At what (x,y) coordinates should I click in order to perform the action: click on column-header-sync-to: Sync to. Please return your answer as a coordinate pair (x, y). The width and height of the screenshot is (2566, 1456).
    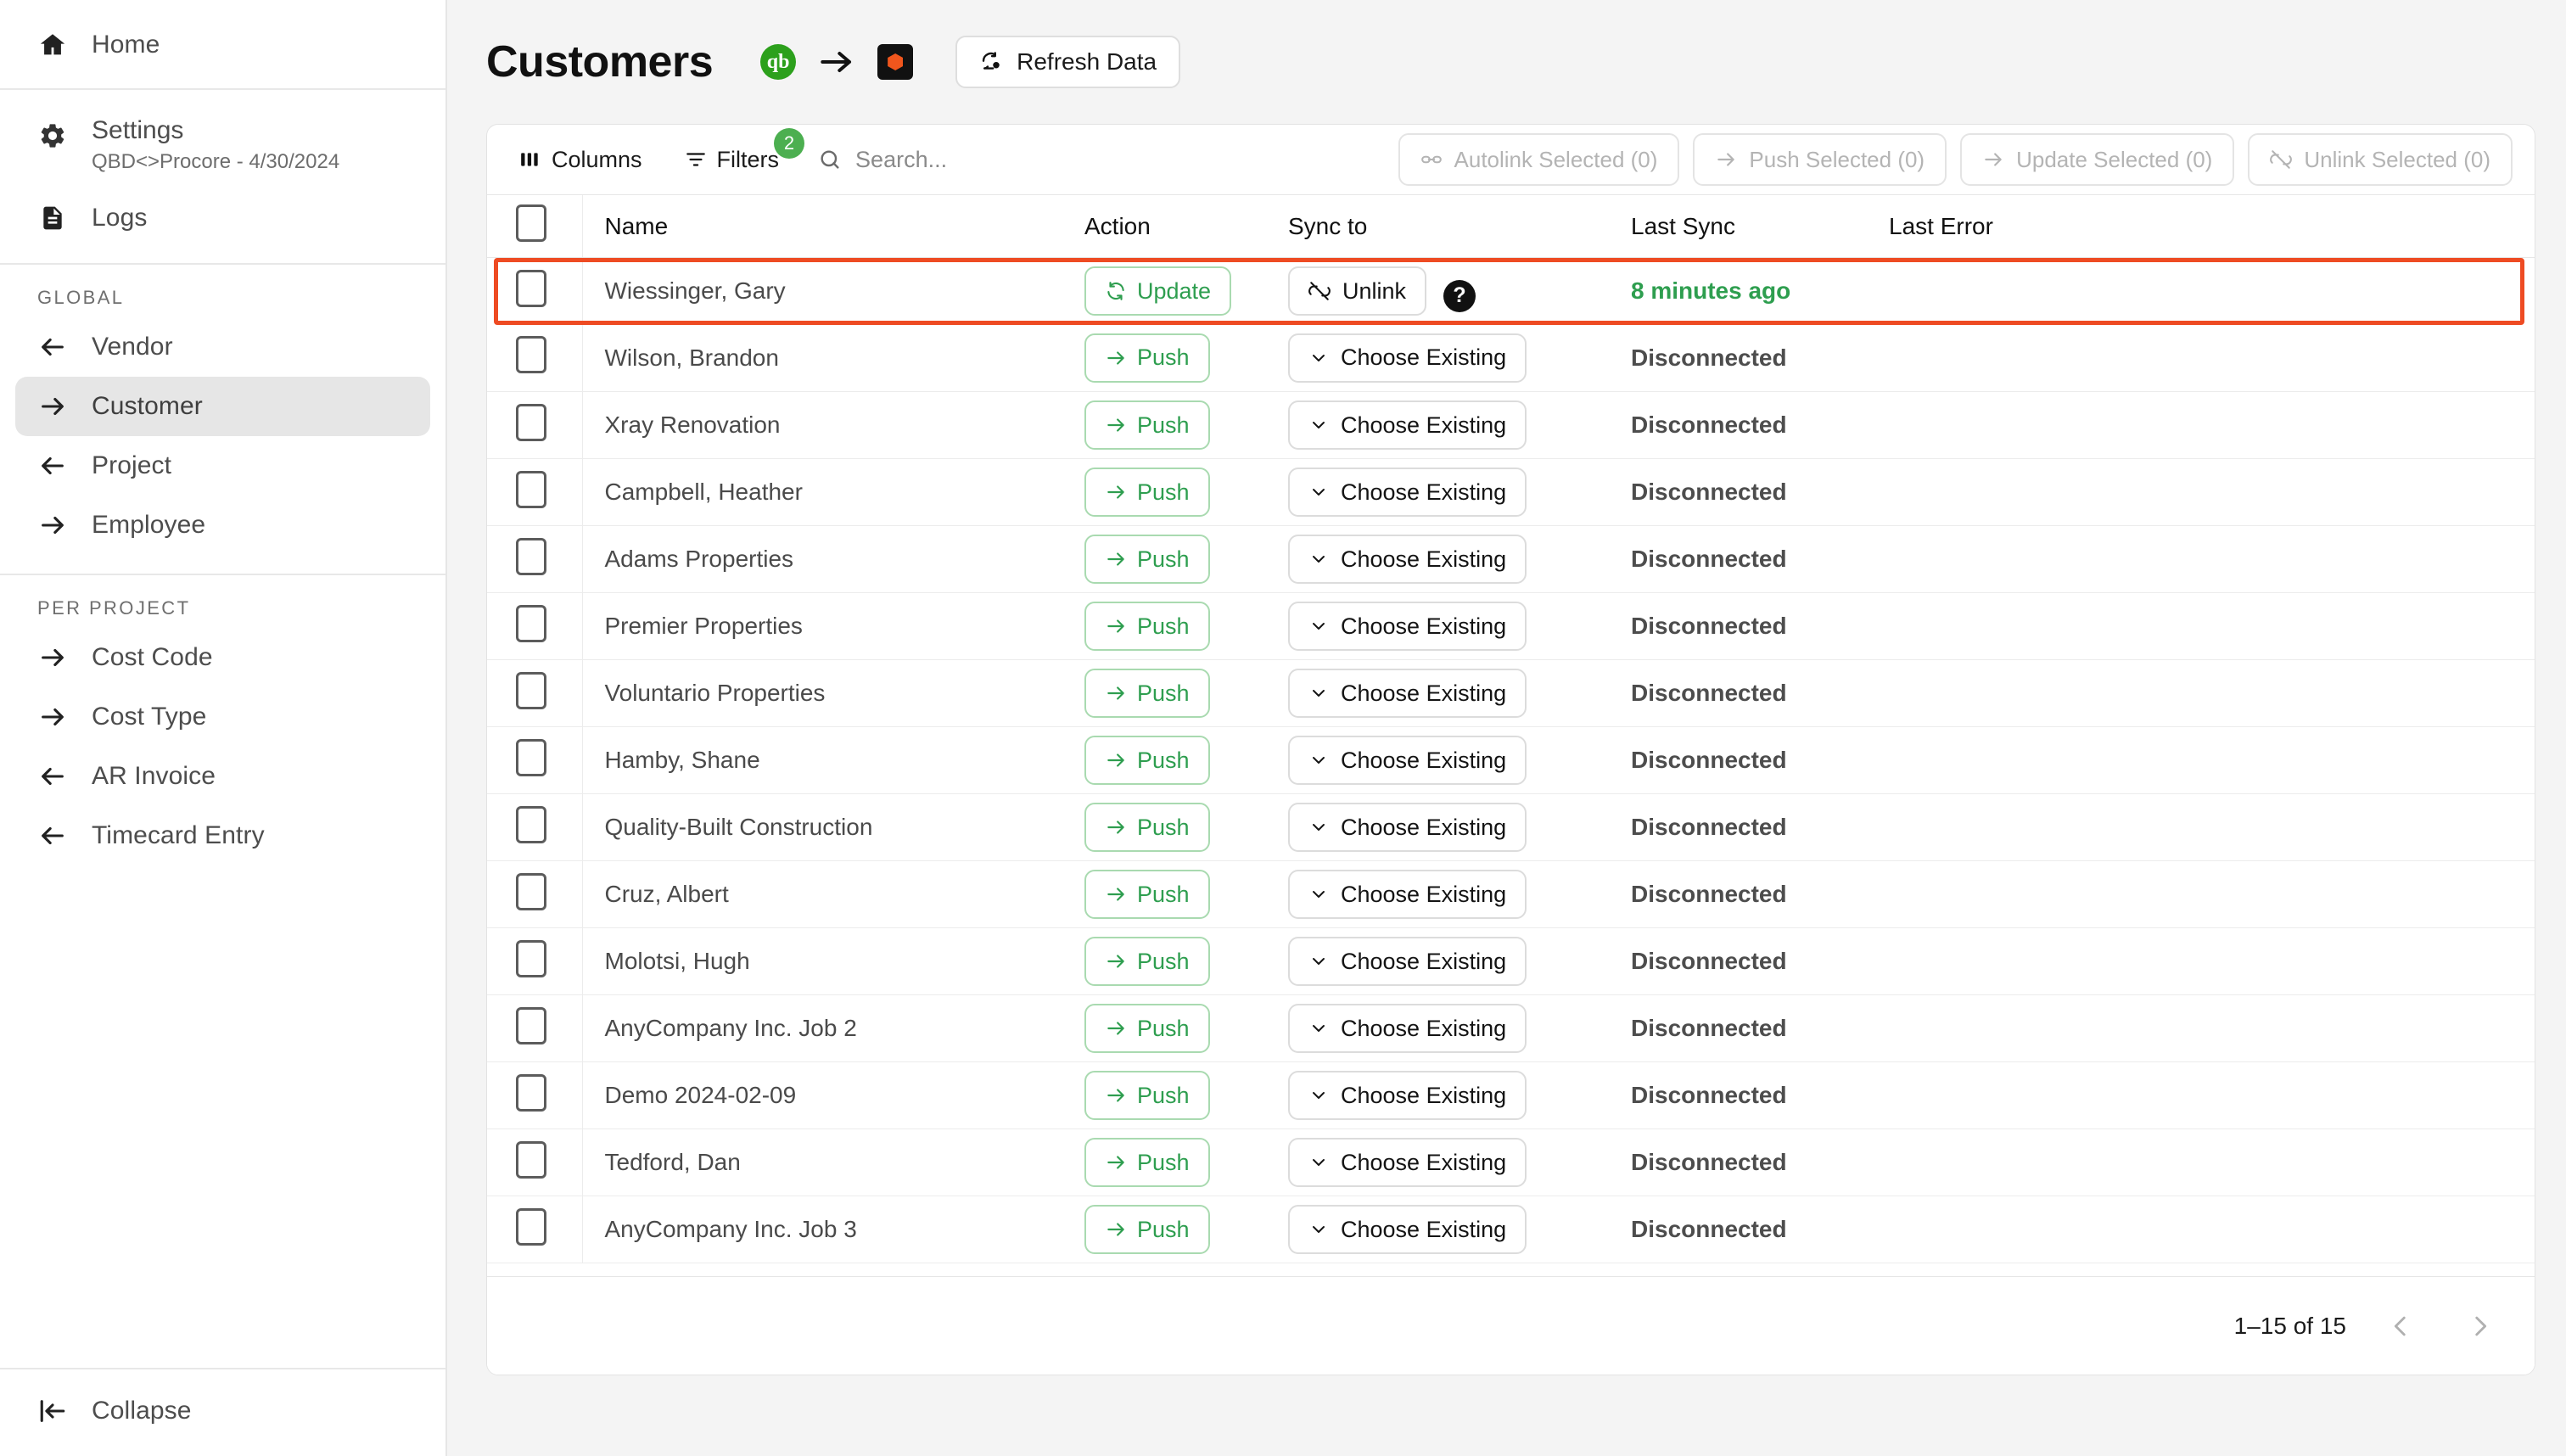
    Looking at the image, I should click on (1459, 226).